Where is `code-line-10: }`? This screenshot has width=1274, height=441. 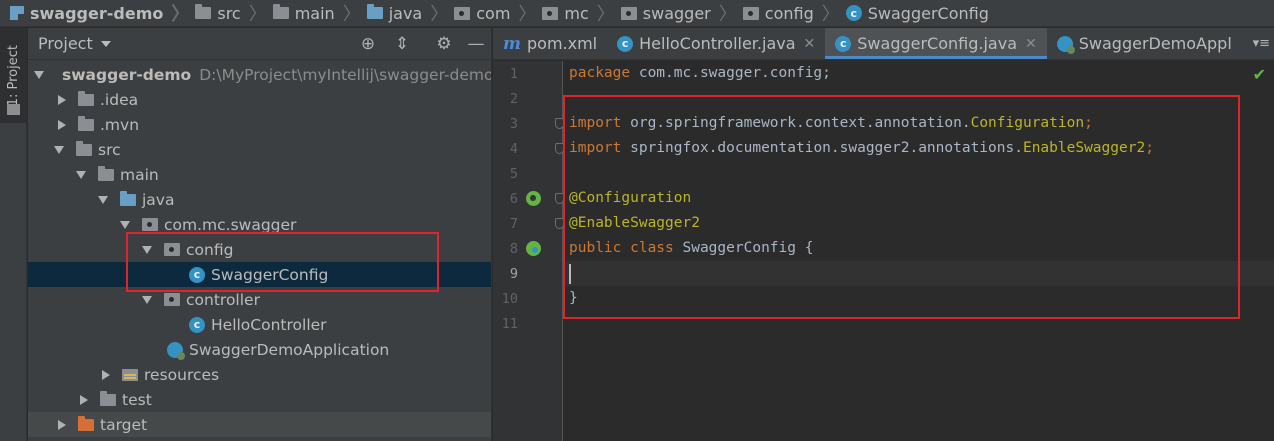
code-line-10: } is located at coordinates (573, 298).